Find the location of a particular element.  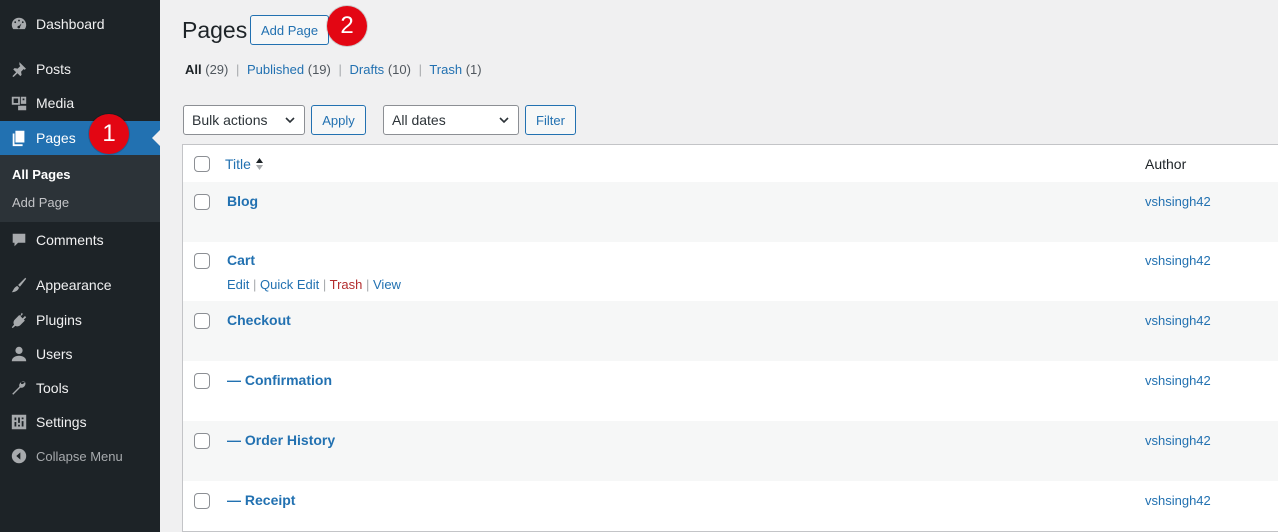

dashboard-icon is located at coordinates (18, 24).